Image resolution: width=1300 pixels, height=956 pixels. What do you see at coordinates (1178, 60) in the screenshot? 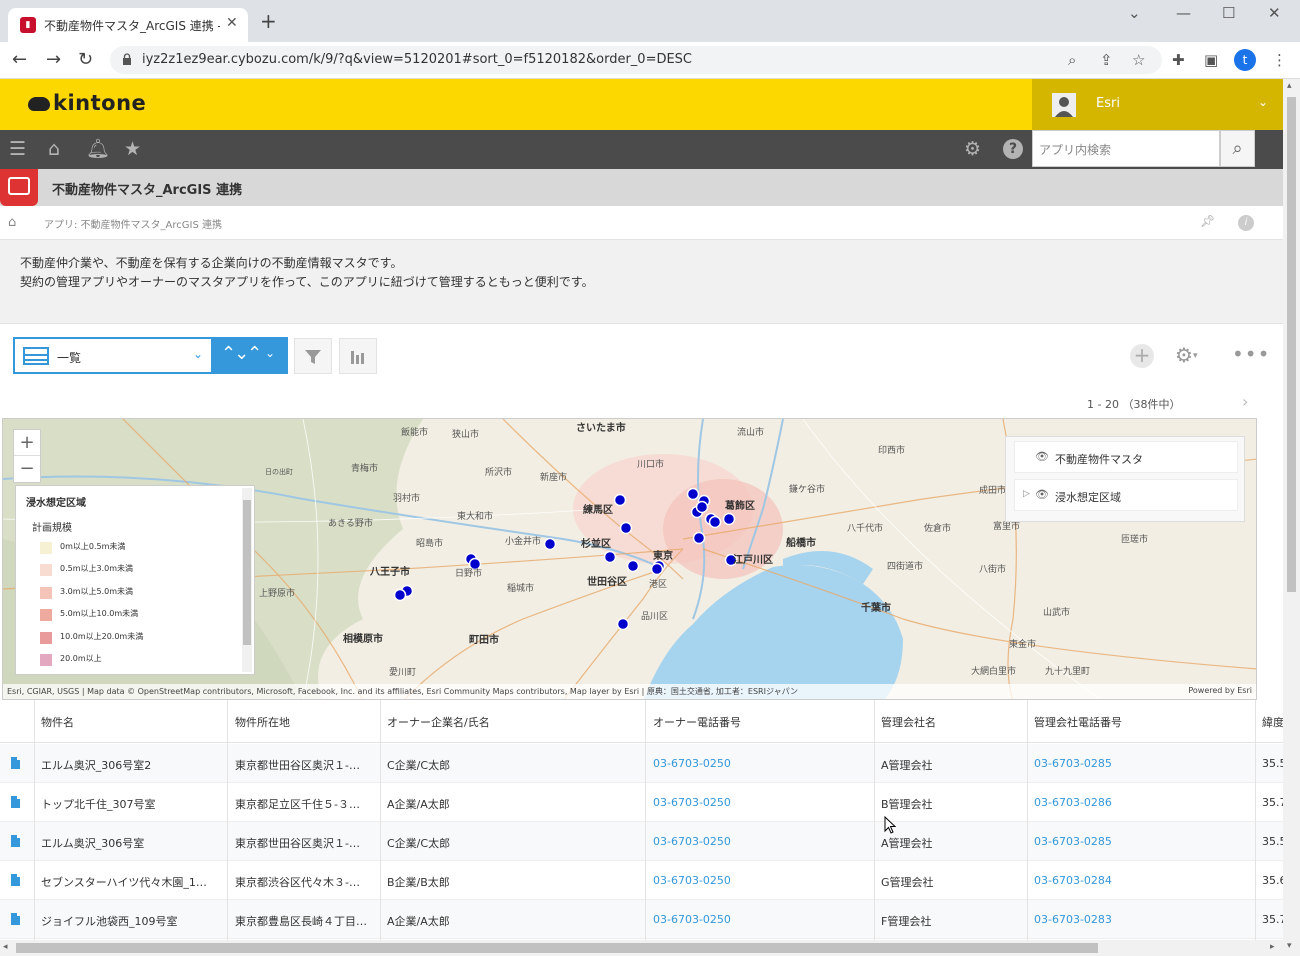
I see `extensions-icon: ✚` at bounding box center [1178, 60].